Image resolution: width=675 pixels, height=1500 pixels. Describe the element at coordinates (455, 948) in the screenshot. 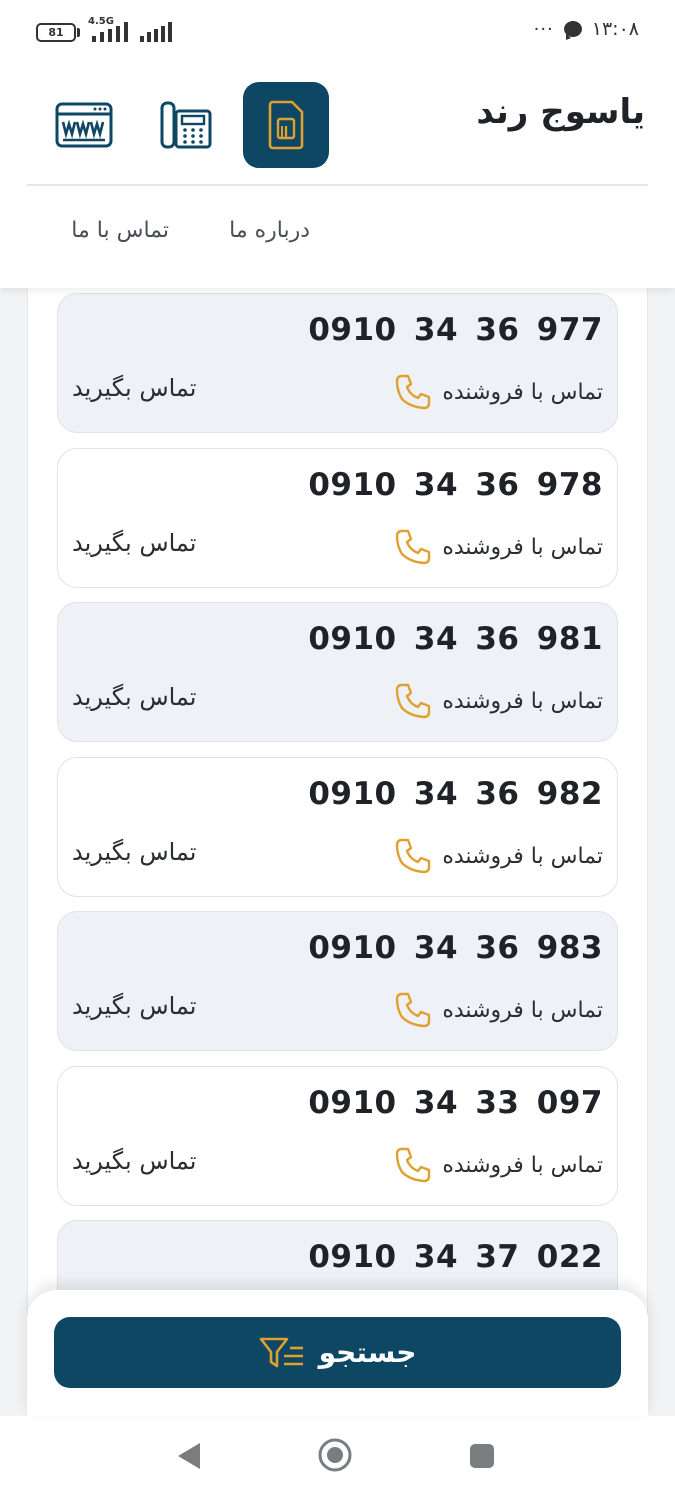

I see `phone-number: 0910 34 36 983` at that location.